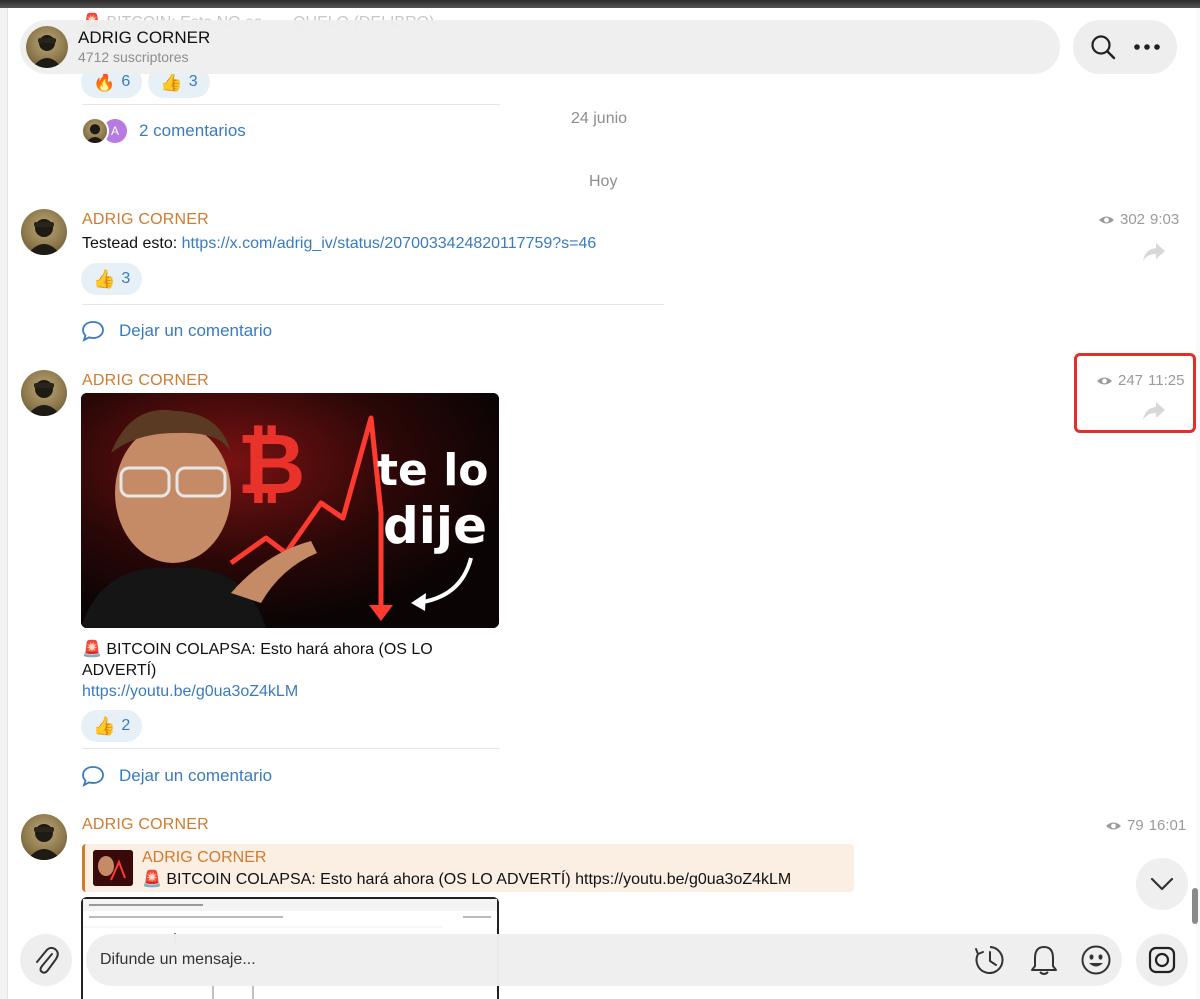 The height and width of the screenshot is (999, 1200). I want to click on attach-icon, so click(47, 960).